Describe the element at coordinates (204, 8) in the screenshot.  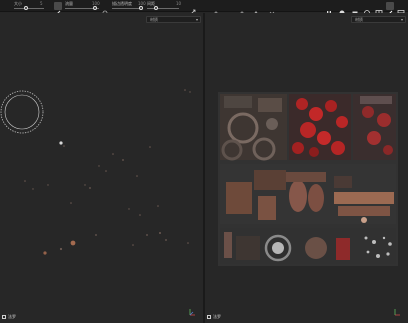
I see `top-toolbar: 大小 5 流量 100 描边透明度 100 间距 10` at that location.